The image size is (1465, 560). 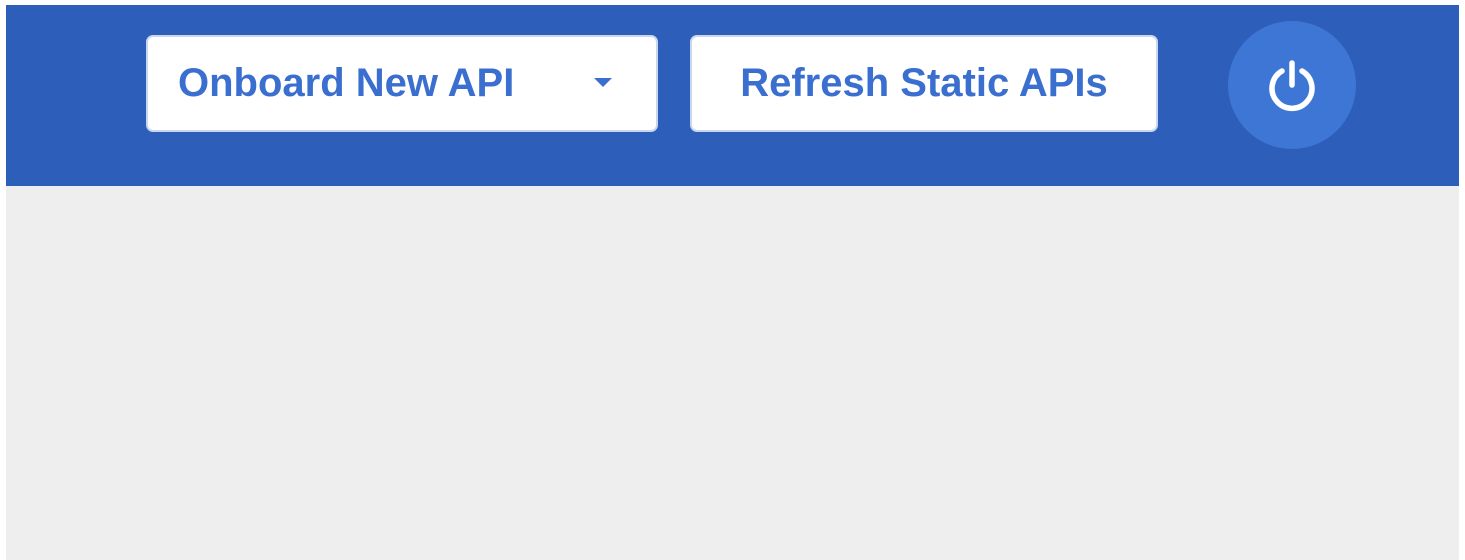 What do you see at coordinates (346, 83) in the screenshot?
I see `onboard-new-api-label: Onboard New API` at bounding box center [346, 83].